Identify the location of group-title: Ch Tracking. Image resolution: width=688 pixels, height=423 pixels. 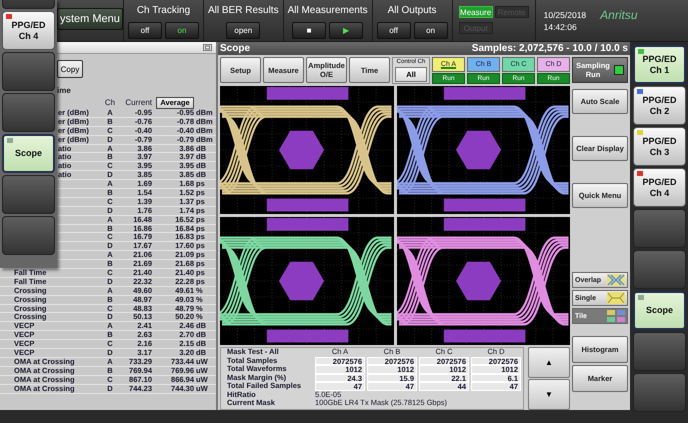
(163, 10).